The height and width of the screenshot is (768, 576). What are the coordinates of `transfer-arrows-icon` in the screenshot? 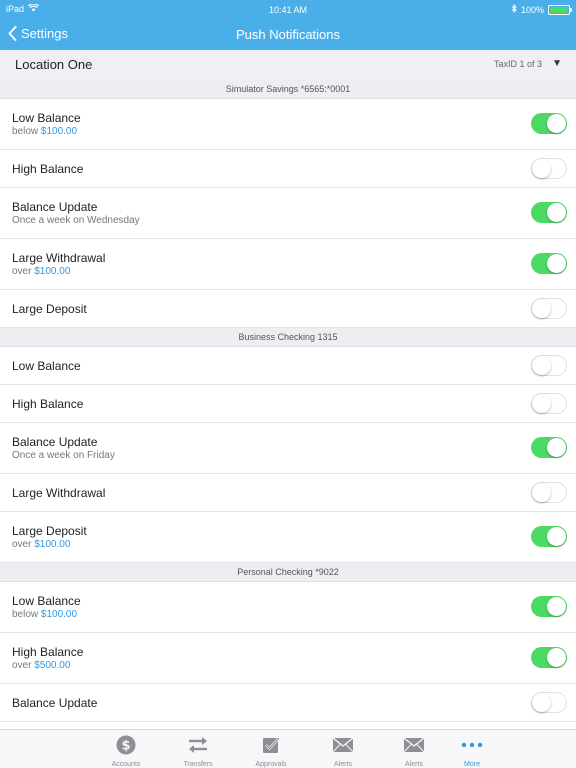 It's located at (198, 745).